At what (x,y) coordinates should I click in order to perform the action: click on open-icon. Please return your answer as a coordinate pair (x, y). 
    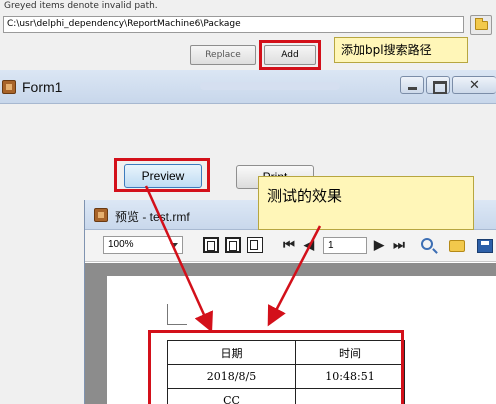
    Looking at the image, I should click on (457, 246).